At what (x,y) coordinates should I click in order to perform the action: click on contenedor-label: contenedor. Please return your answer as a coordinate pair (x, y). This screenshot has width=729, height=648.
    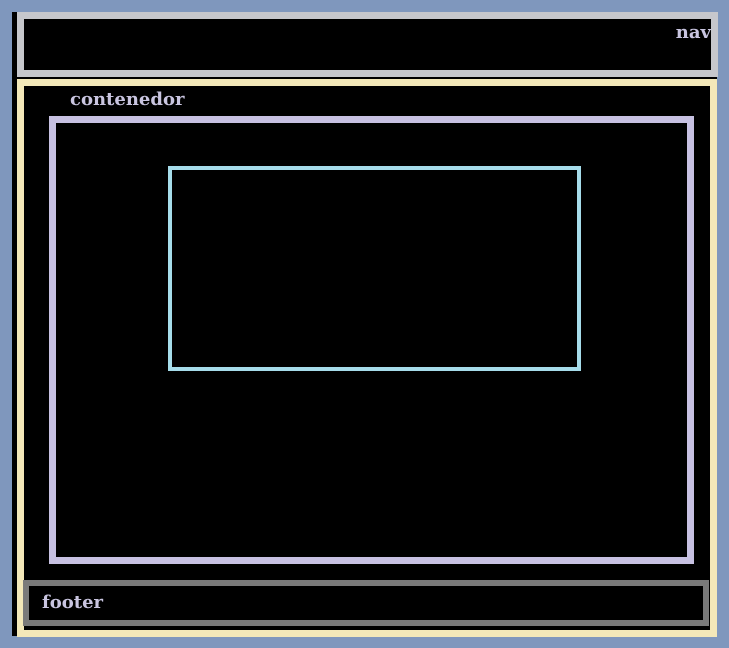
    Looking at the image, I should click on (127, 99).